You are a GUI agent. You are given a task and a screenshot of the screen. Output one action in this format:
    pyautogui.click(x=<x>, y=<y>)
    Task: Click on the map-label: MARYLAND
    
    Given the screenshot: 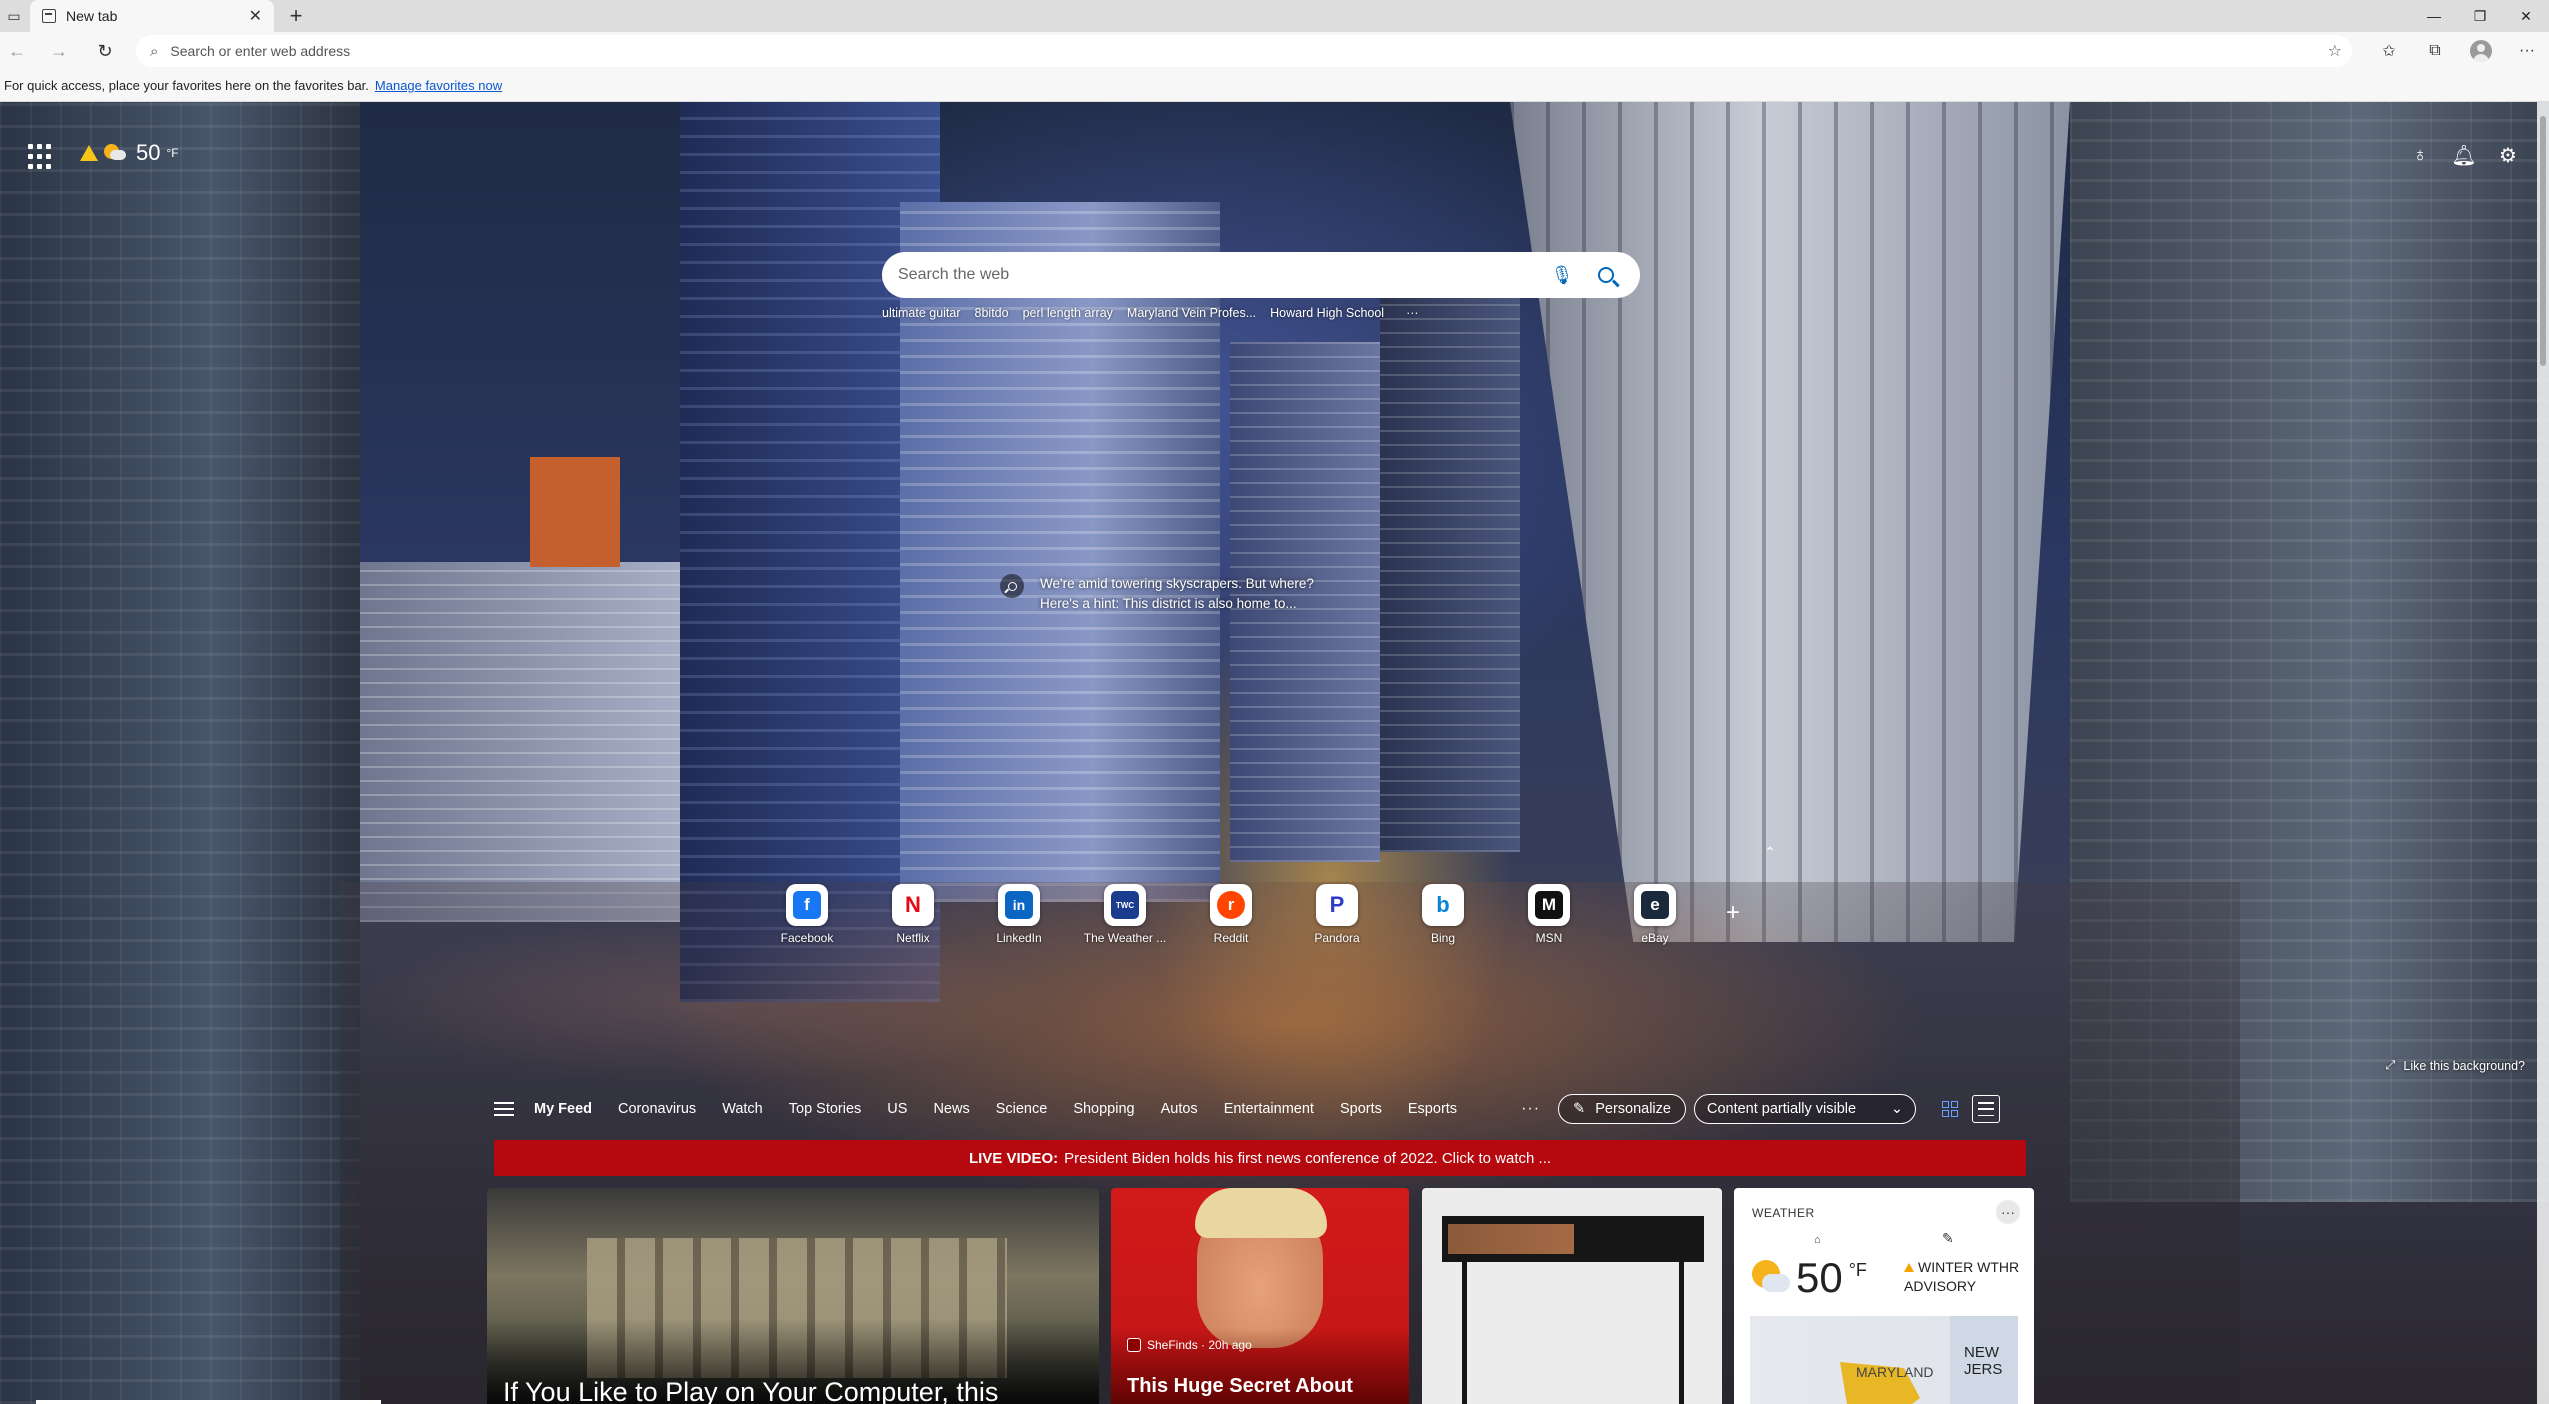 What is the action you would take?
    pyautogui.click(x=1895, y=1372)
    